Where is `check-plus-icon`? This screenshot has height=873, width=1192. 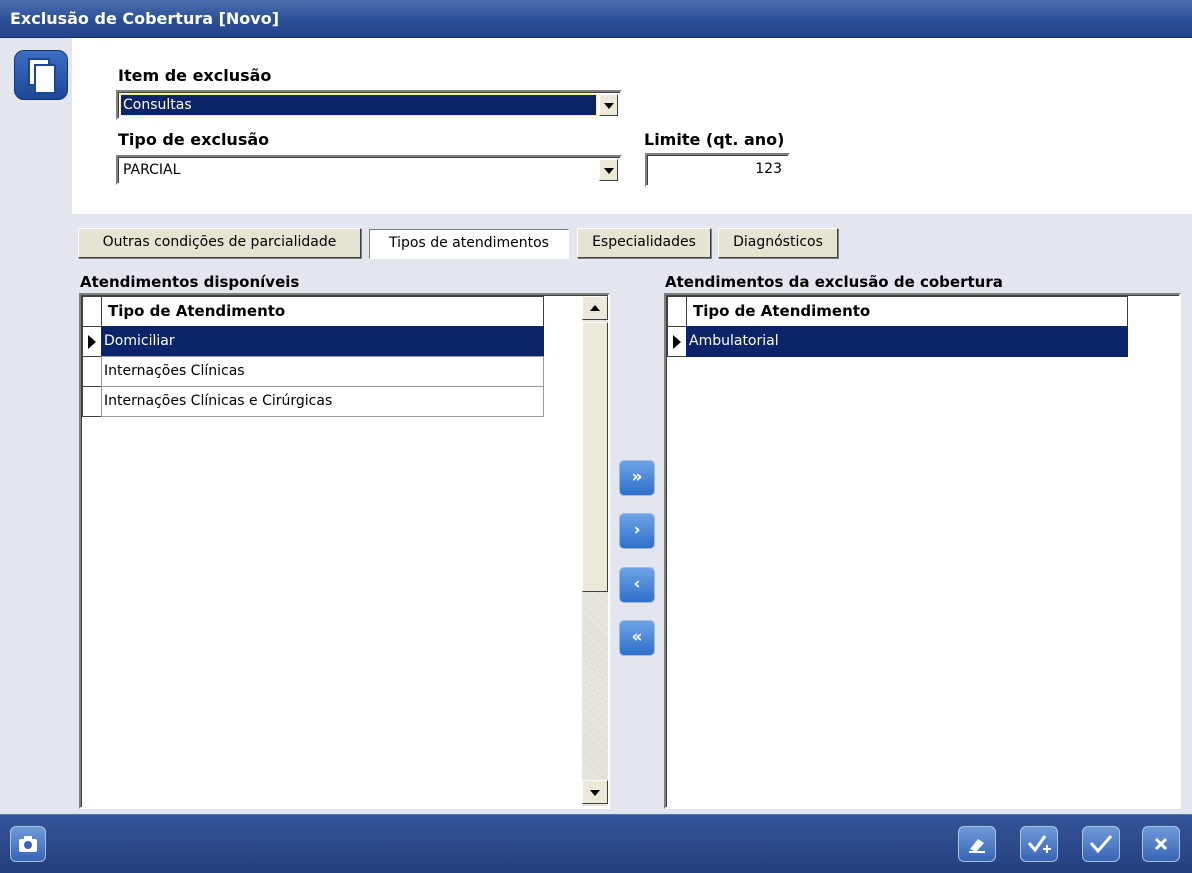
check-plus-icon is located at coordinates (1039, 844).